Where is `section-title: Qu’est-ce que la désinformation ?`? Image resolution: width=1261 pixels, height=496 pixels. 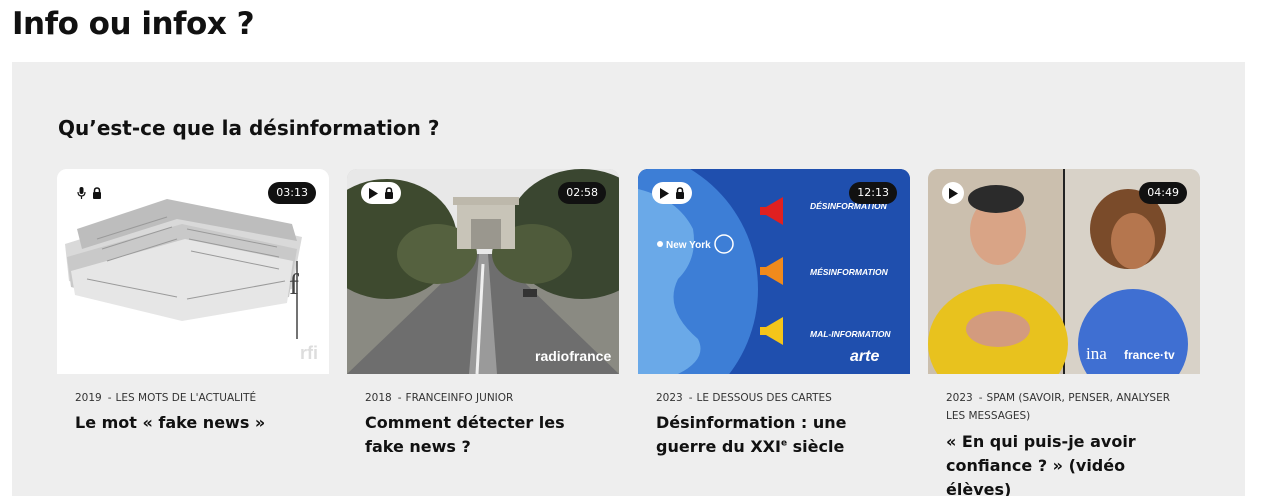 section-title: Qu’est-ce que la désinformation ? is located at coordinates (249, 128).